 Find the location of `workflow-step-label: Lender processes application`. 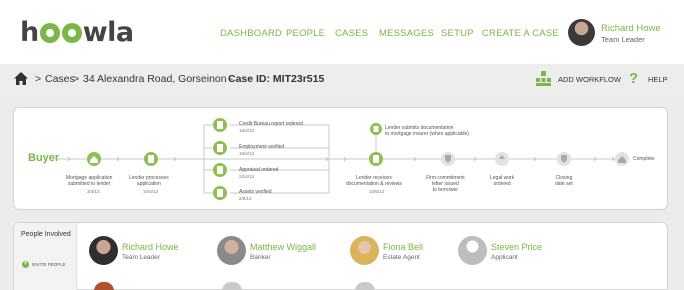

workflow-step-label: Lender processes application is located at coordinates (149, 181).